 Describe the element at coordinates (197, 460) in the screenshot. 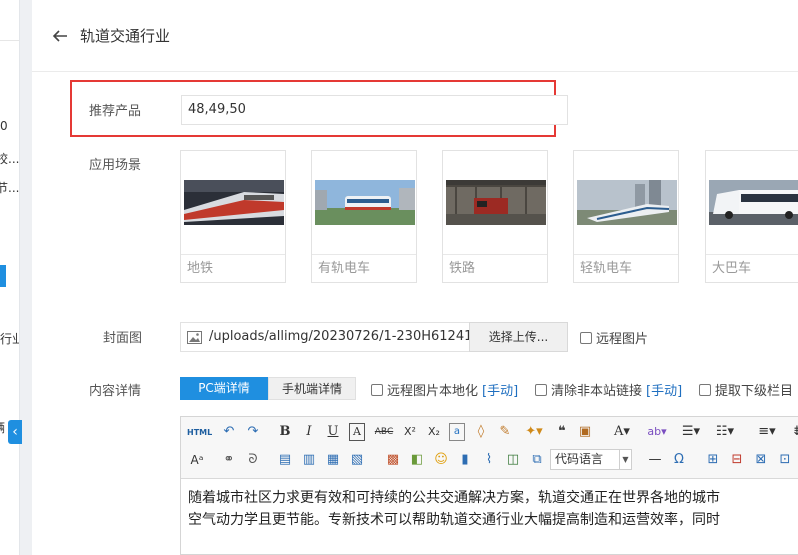

I see `font-size-icon: Aᵃ` at that location.